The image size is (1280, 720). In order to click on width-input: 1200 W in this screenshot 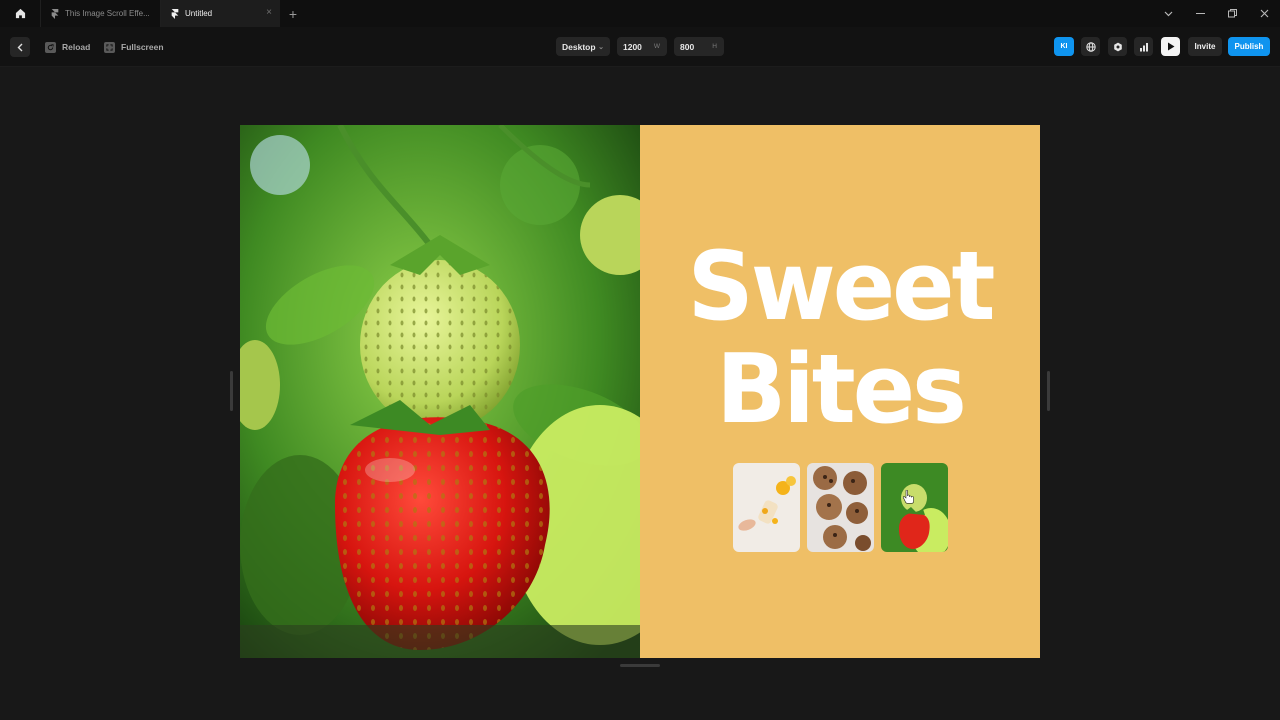, I will do `click(642, 46)`.